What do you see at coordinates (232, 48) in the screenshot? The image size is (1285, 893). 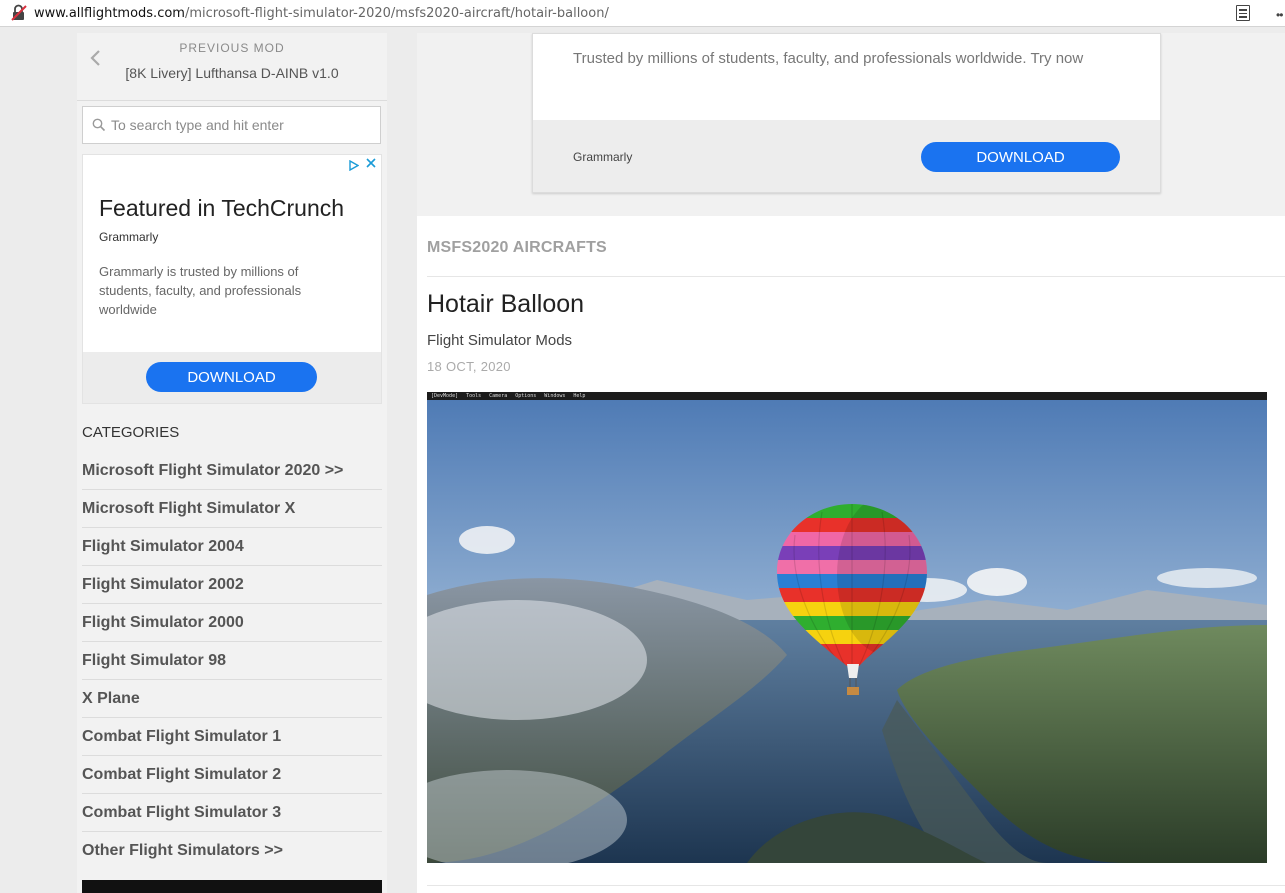 I see `previous-mod-label: PREVIOUS MOD` at bounding box center [232, 48].